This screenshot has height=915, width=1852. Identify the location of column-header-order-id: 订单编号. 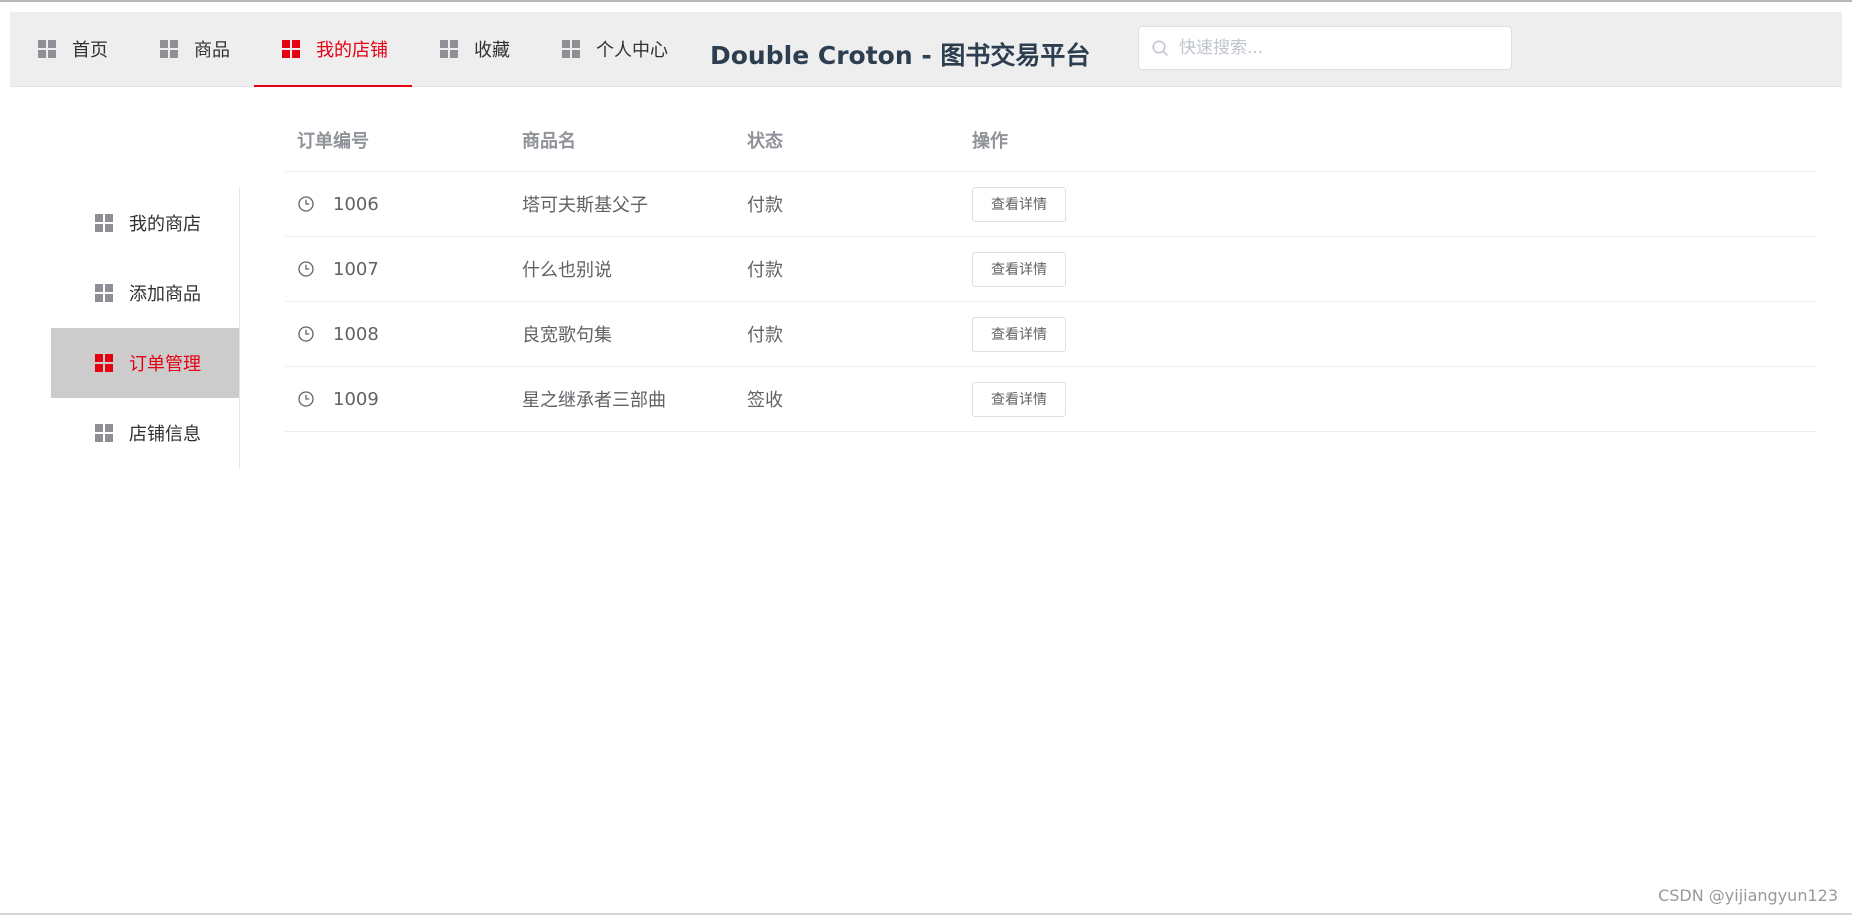
(333, 141).